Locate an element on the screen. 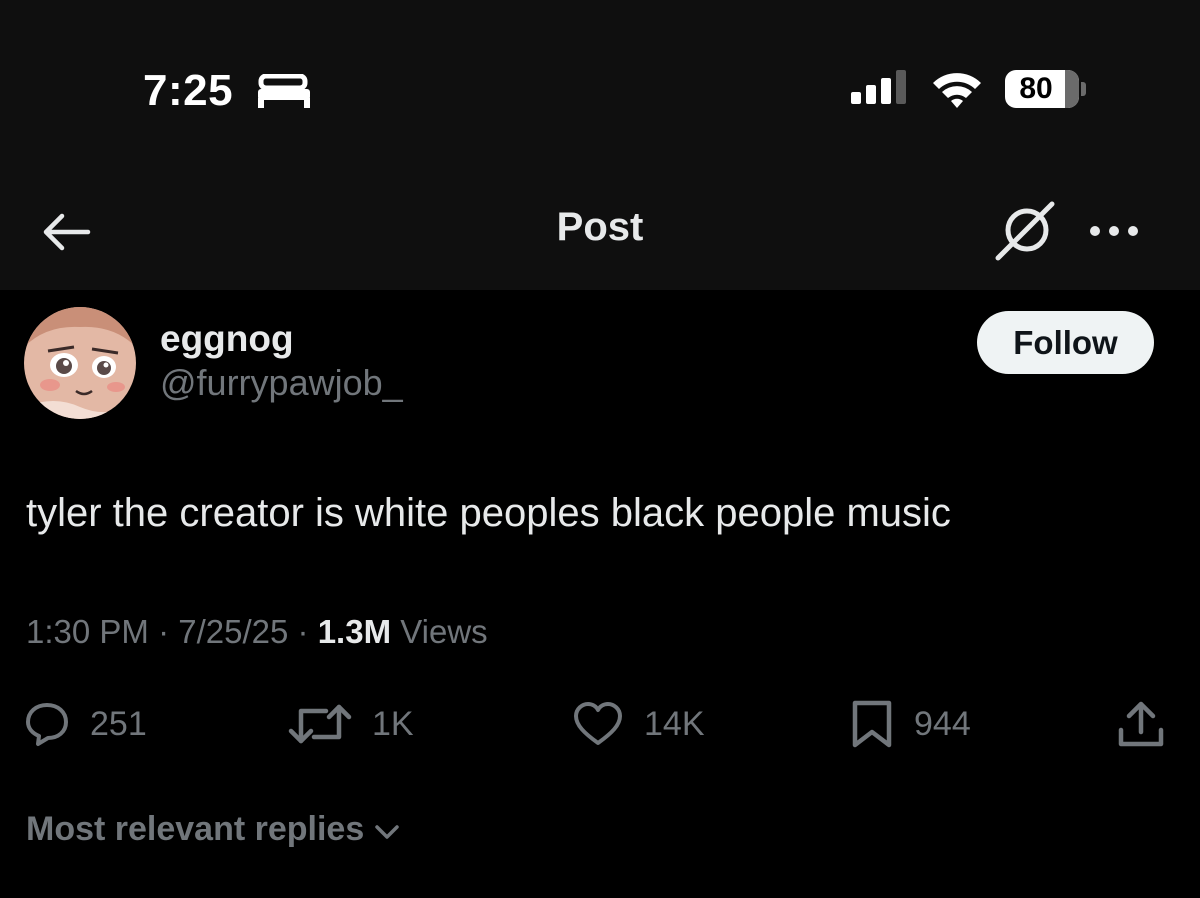 This screenshot has height=898, width=1200. user-handle: @furrypawjob_ is located at coordinates (281, 383).